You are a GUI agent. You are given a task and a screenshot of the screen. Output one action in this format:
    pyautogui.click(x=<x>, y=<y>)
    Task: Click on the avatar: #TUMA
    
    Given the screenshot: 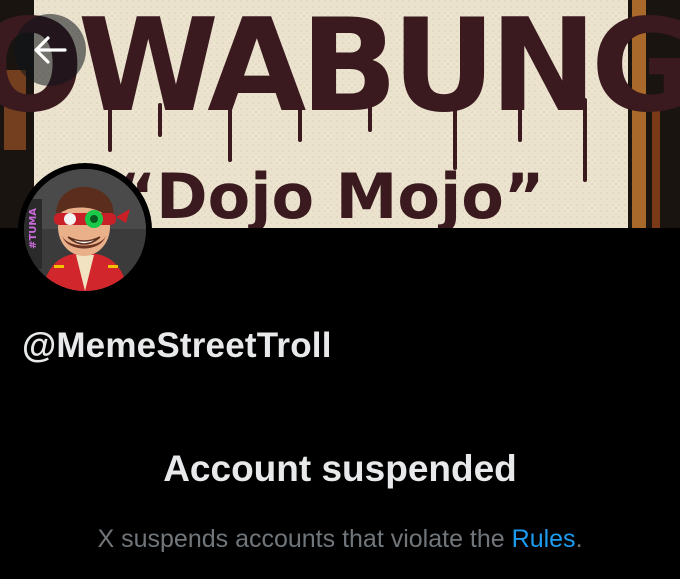 What is the action you would take?
    pyautogui.click(x=85, y=230)
    